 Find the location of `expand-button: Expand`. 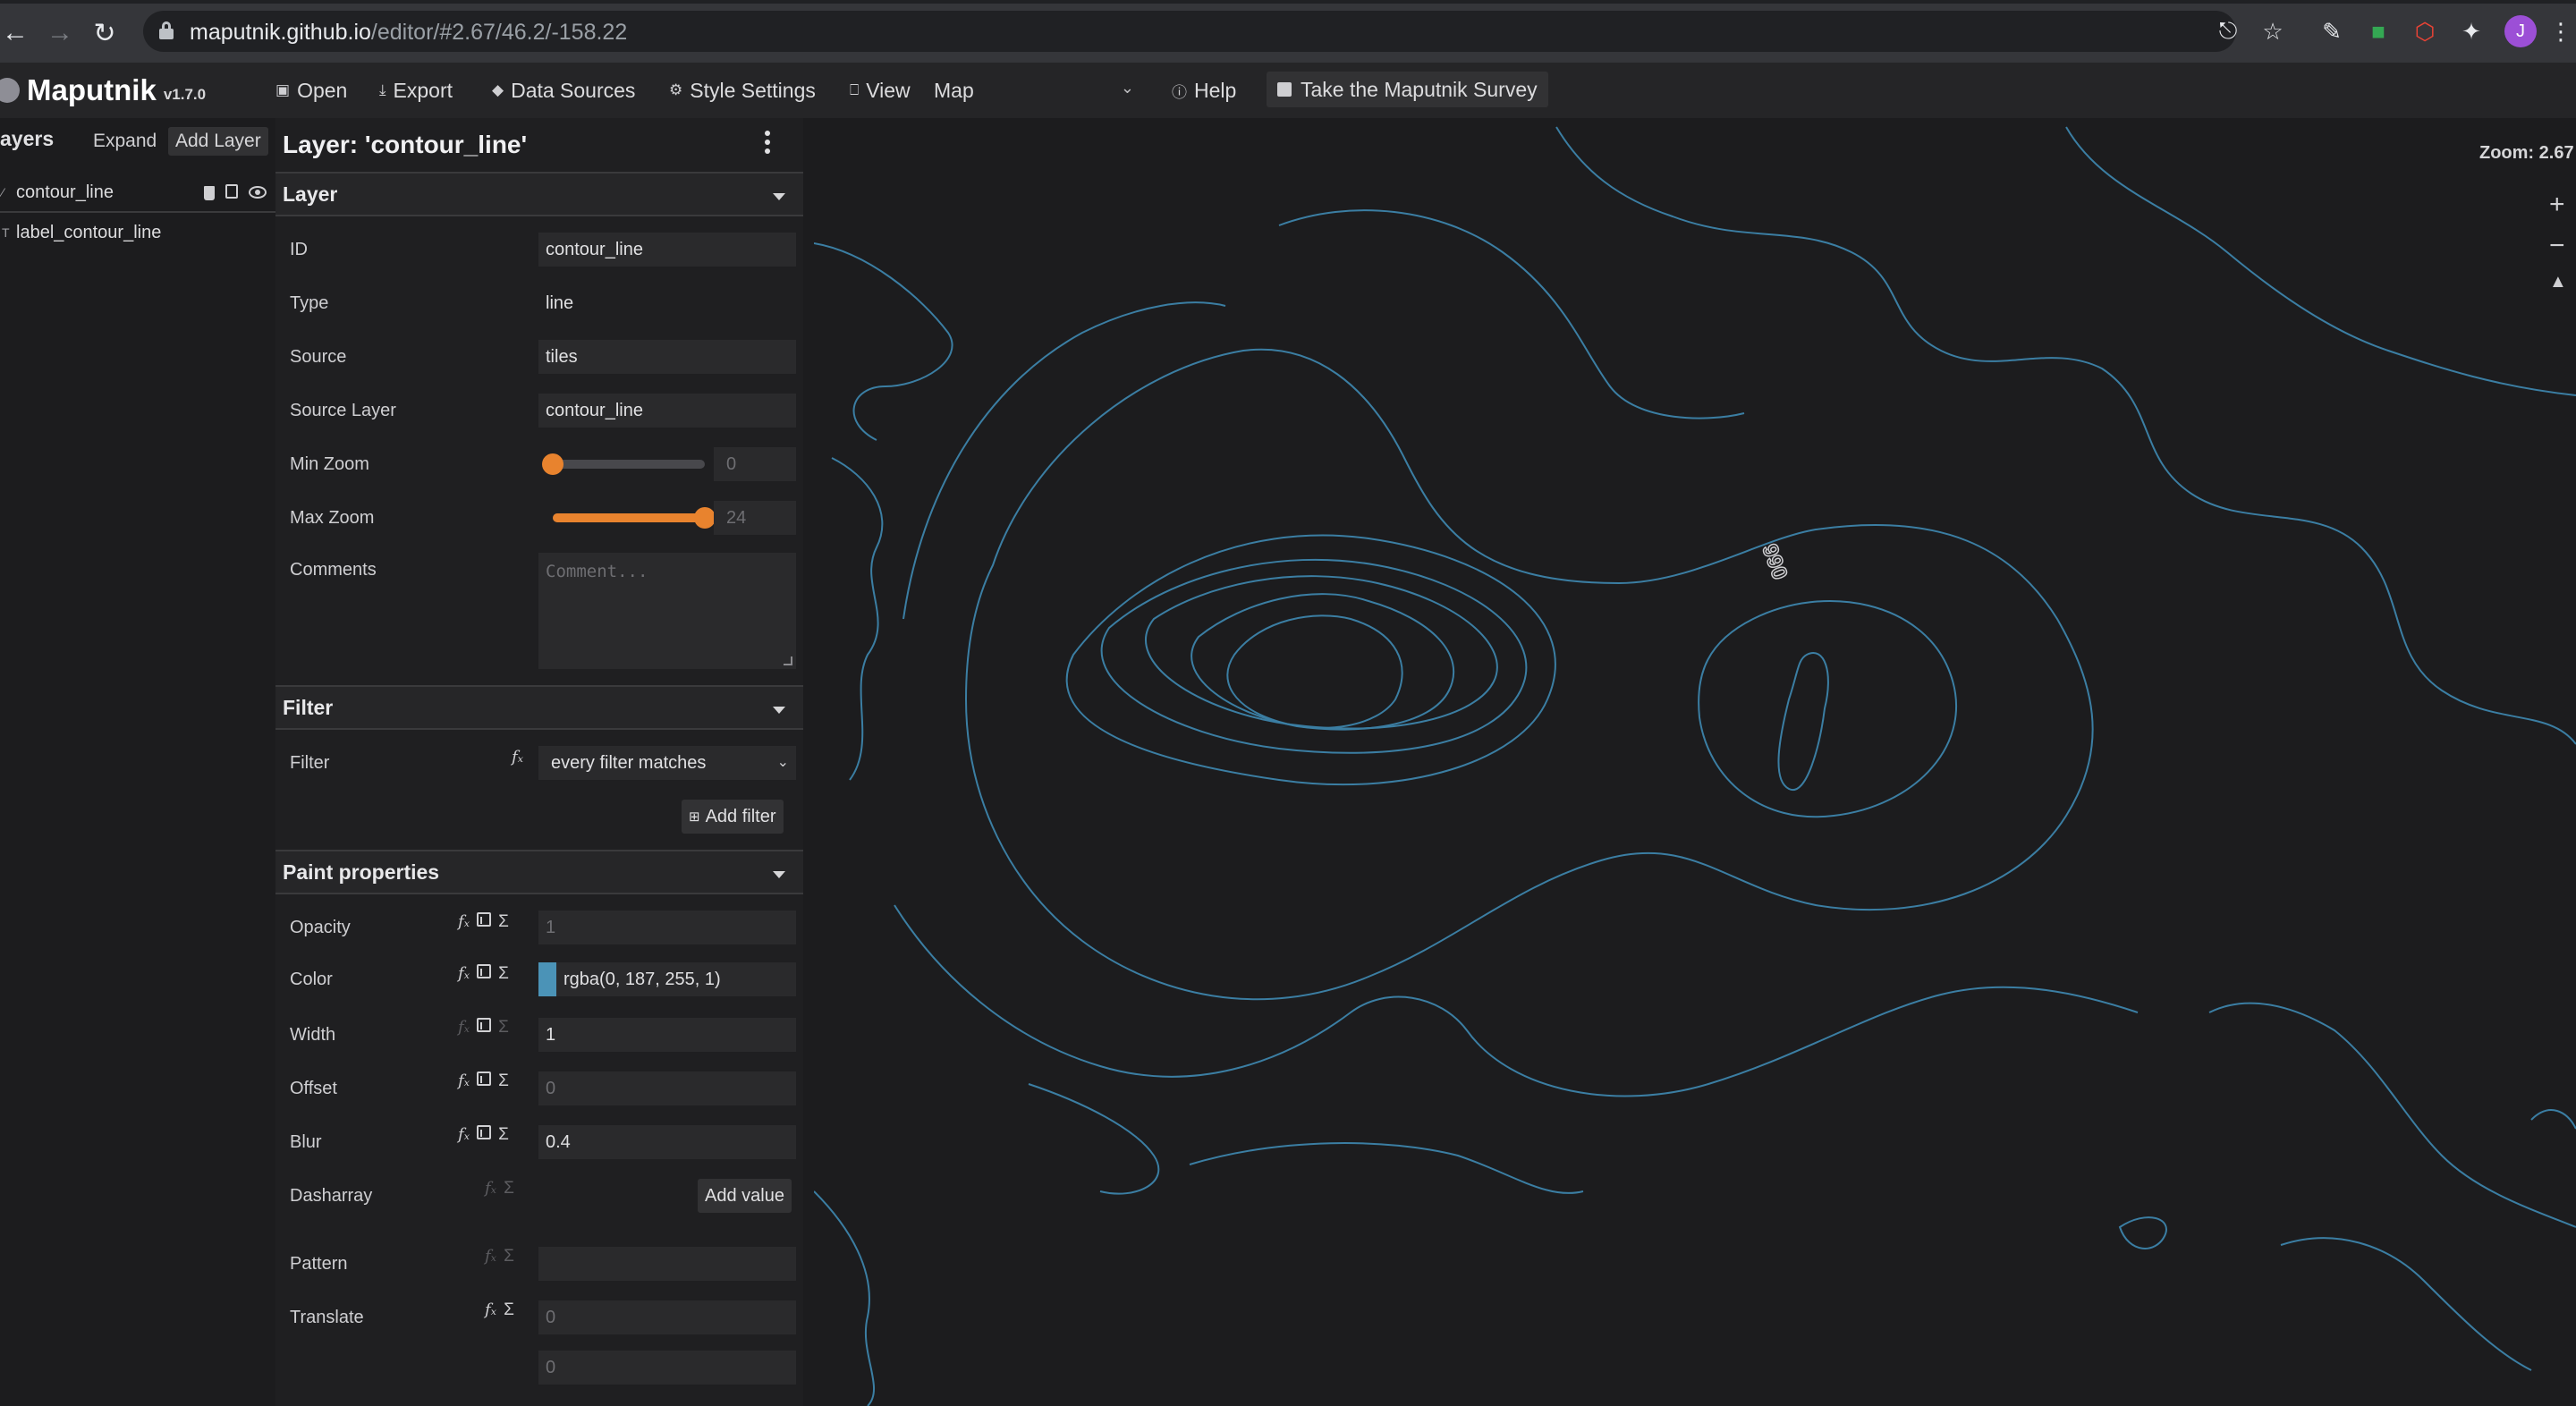

expand-button: Expand is located at coordinates (125, 142).